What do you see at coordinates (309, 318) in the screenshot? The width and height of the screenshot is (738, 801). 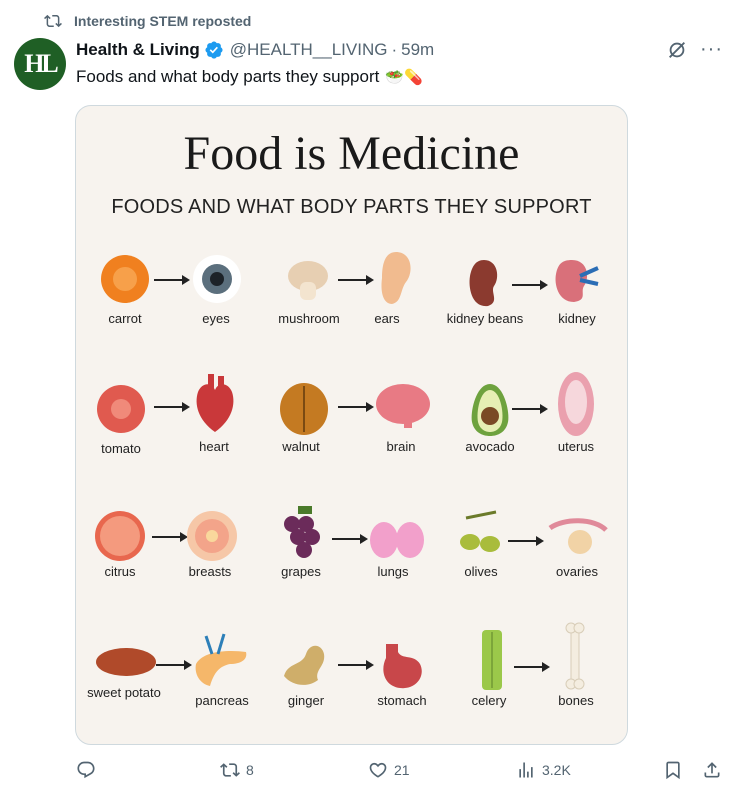 I see `food-label: mushroom` at bounding box center [309, 318].